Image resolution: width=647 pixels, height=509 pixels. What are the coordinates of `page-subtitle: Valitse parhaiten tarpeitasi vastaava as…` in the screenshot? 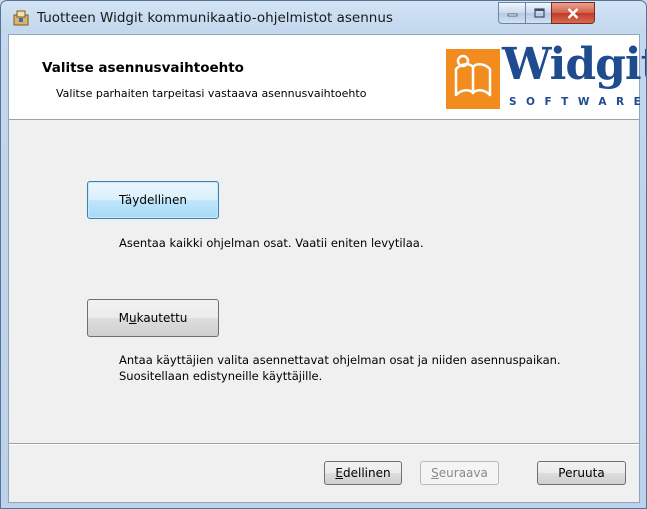 It's located at (211, 93).